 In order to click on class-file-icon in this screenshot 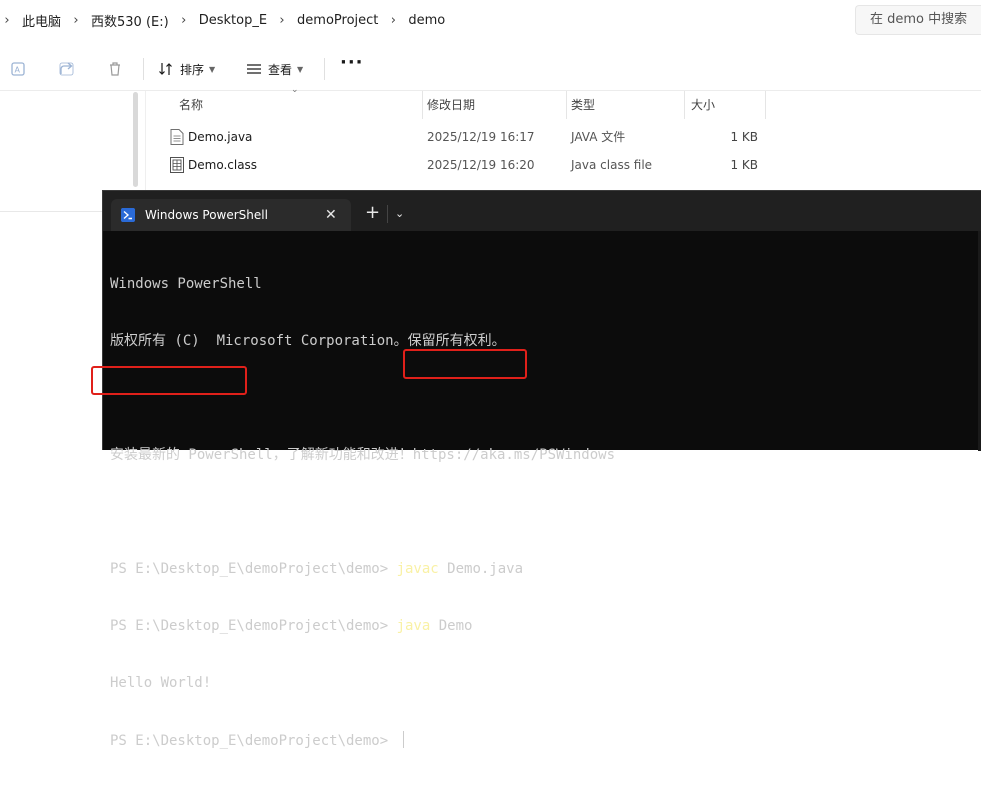, I will do `click(177, 165)`.